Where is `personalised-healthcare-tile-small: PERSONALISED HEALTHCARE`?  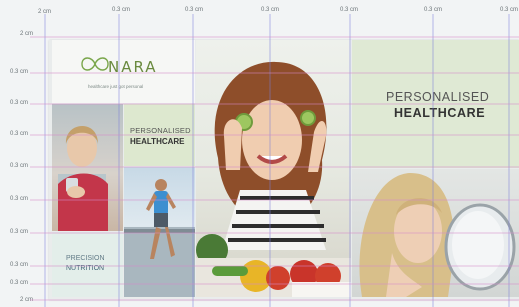 personalised-healthcare-tile-small: PERSONALISED HEALTHCARE is located at coordinates (159, 135).